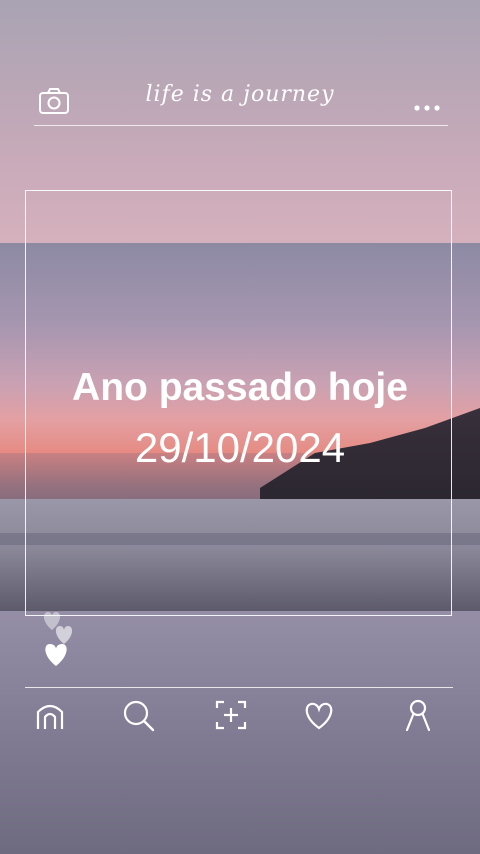 Image resolution: width=480 pixels, height=854 pixels. I want to click on search-icon, so click(138, 715).